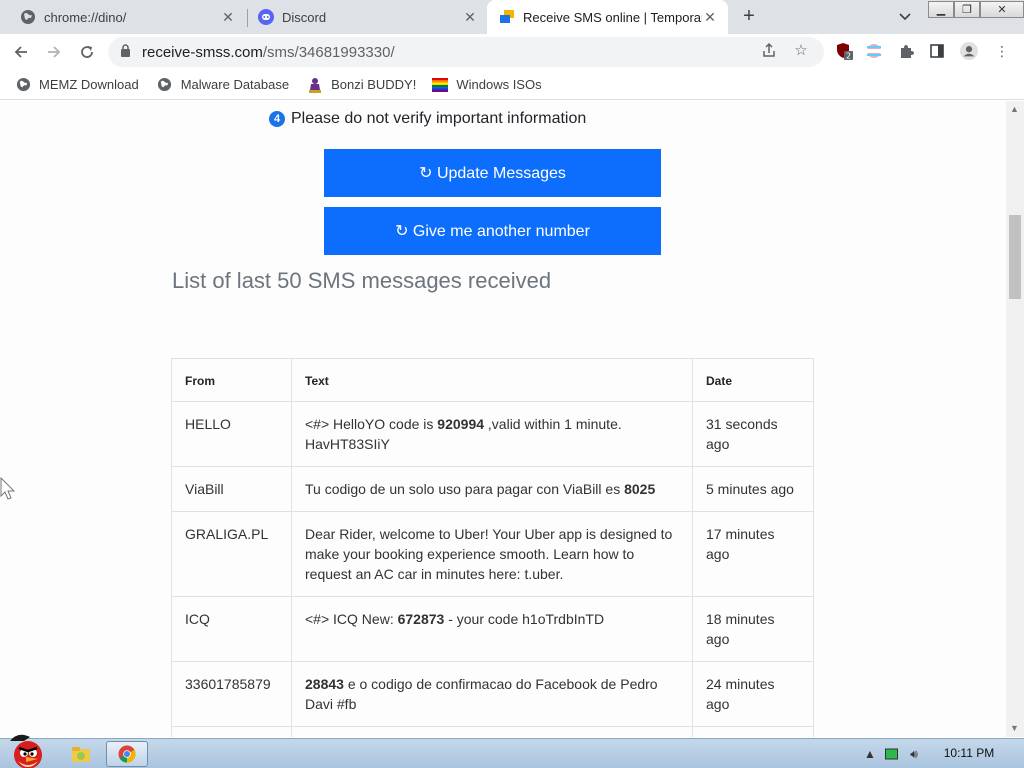  I want to click on received-date: 18 minutes ago, so click(753, 629).